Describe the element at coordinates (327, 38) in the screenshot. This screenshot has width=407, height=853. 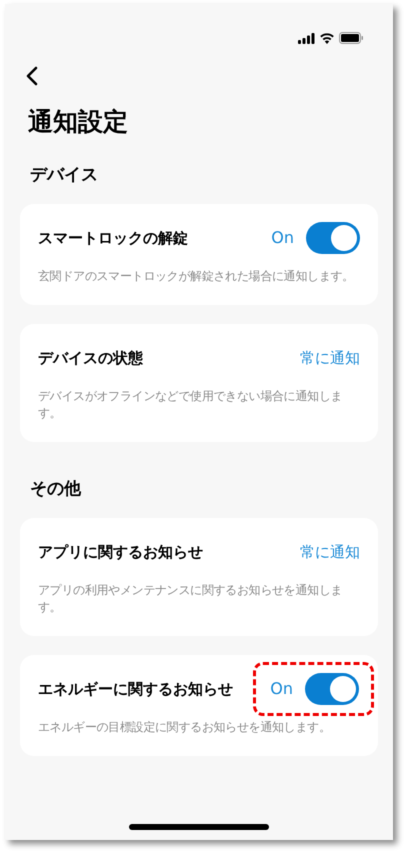
I see `wifi-icon` at that location.